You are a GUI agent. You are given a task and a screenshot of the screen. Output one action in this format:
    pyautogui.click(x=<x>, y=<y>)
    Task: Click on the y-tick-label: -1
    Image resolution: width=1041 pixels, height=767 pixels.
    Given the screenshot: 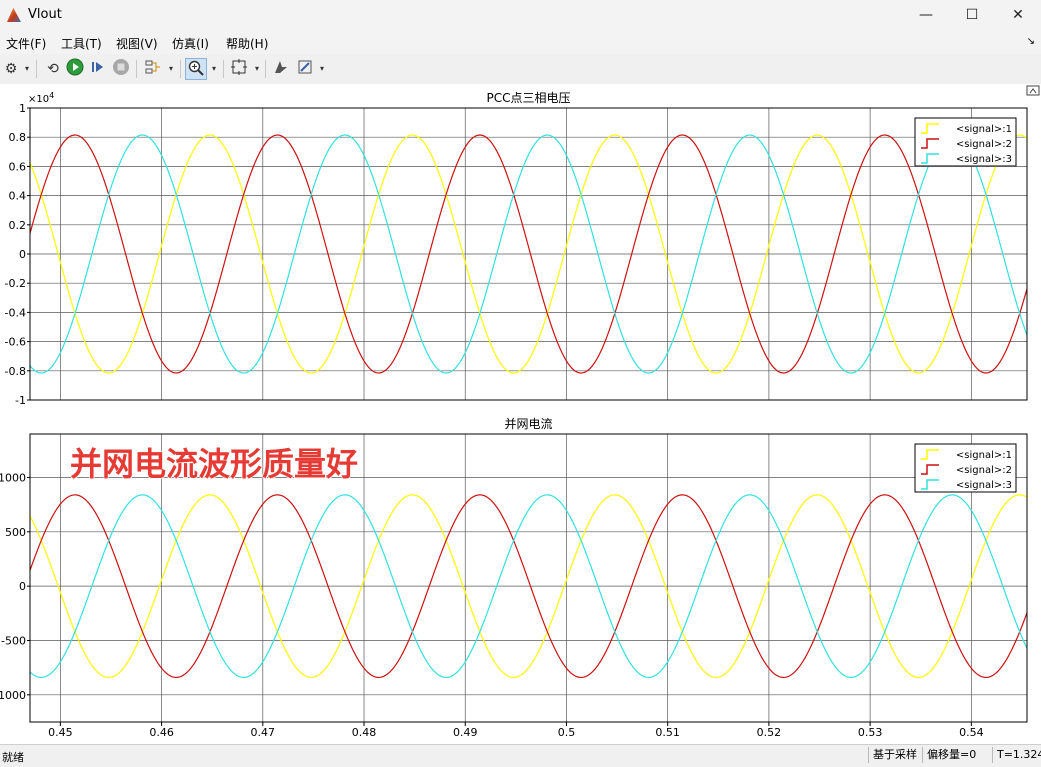 What is the action you would take?
    pyautogui.click(x=20, y=400)
    